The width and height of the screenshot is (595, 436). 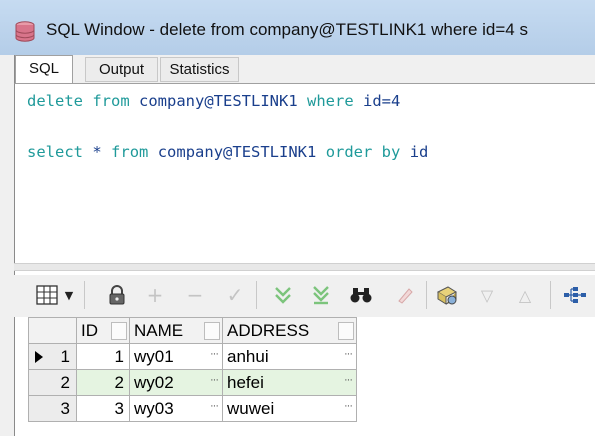 I want to click on table-row: 3 3 wy03 ··· wuwei ···, so click(x=192, y=408).